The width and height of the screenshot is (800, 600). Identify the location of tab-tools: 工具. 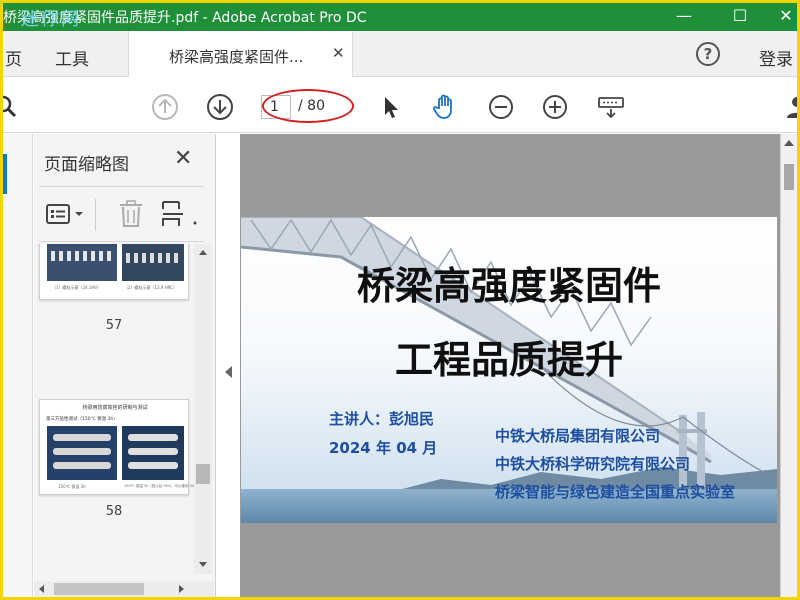
(72, 57).